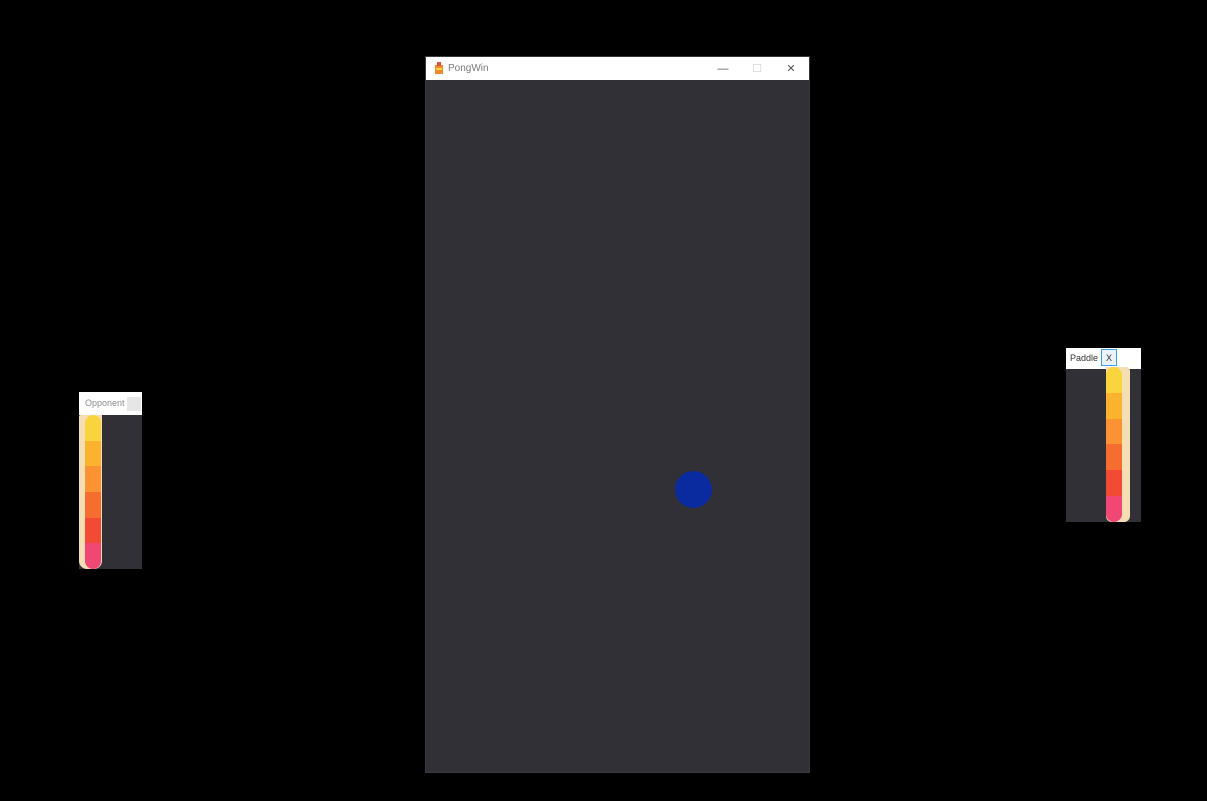  Describe the element at coordinates (105, 403) in the screenshot. I see `opponent-title: Opponent` at that location.